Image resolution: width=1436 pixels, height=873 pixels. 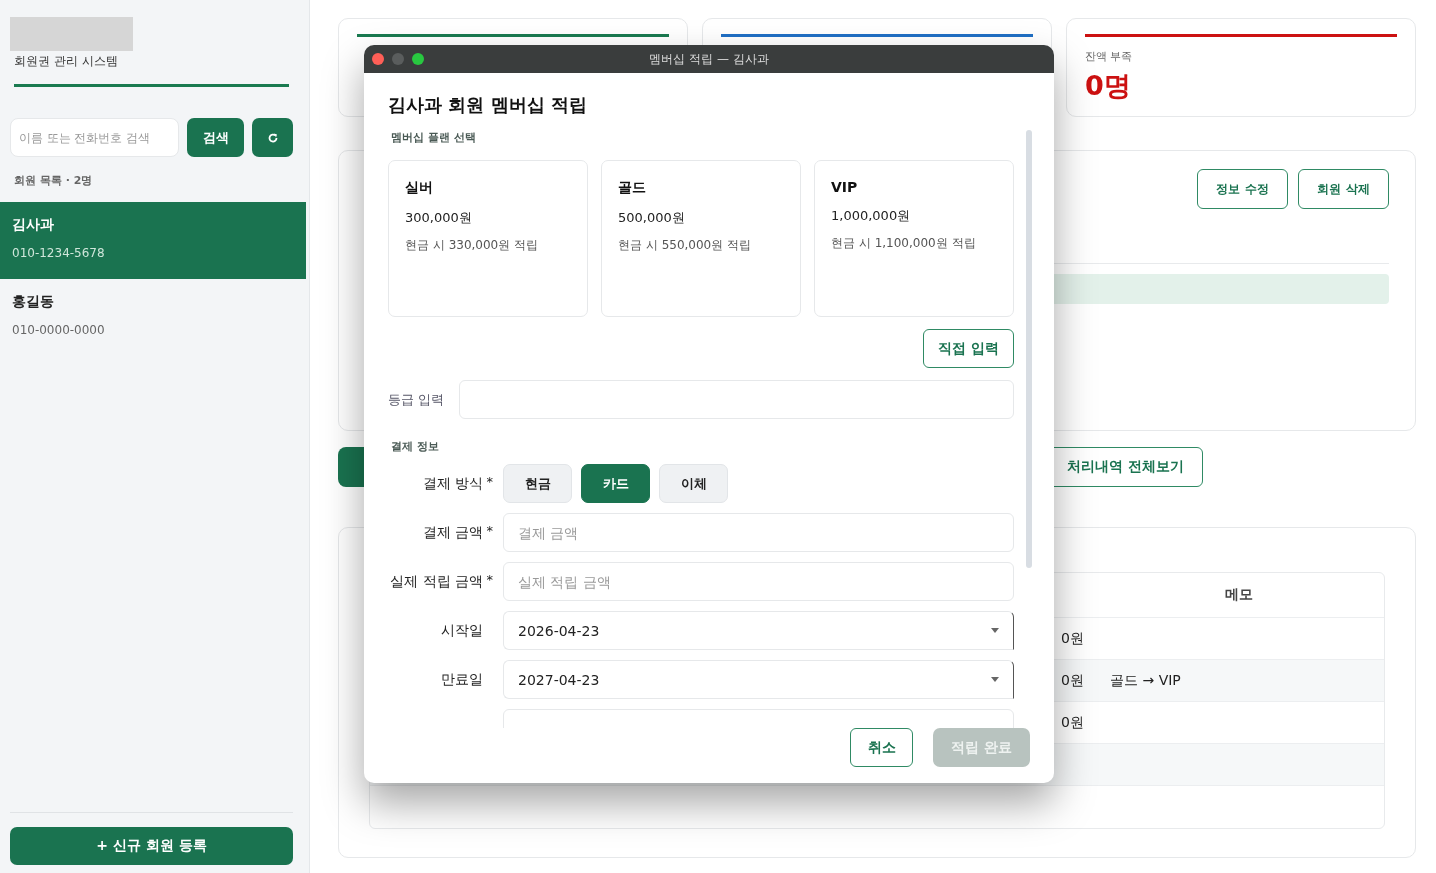 I want to click on plan-bonus: 현금 시 330,000원 적립, so click(x=472, y=245).